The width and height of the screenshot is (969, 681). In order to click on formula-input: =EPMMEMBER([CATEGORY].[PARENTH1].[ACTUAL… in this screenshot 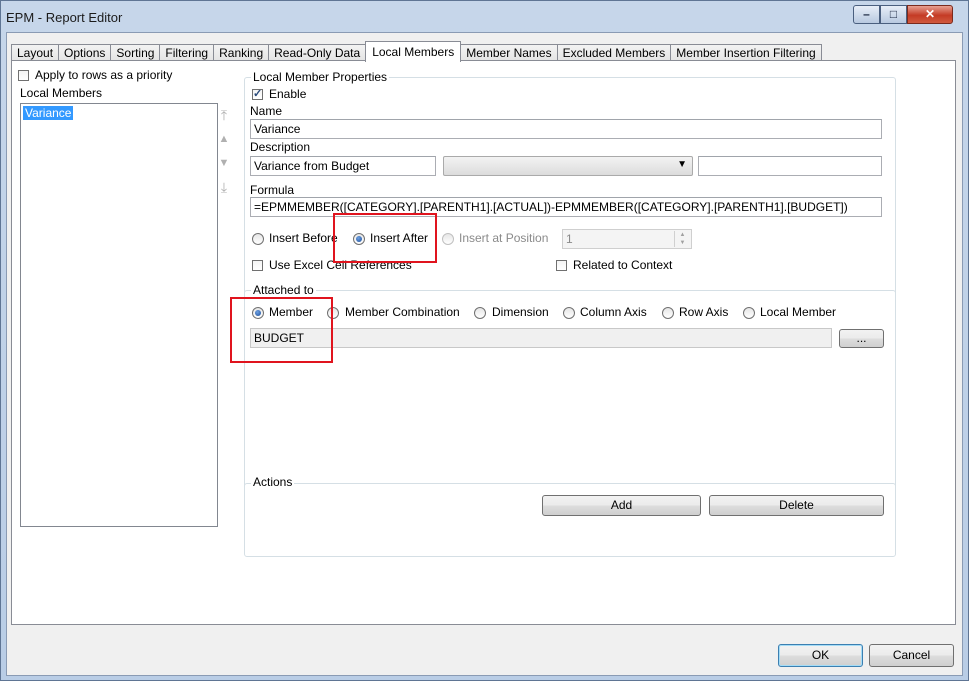, I will do `click(566, 207)`.